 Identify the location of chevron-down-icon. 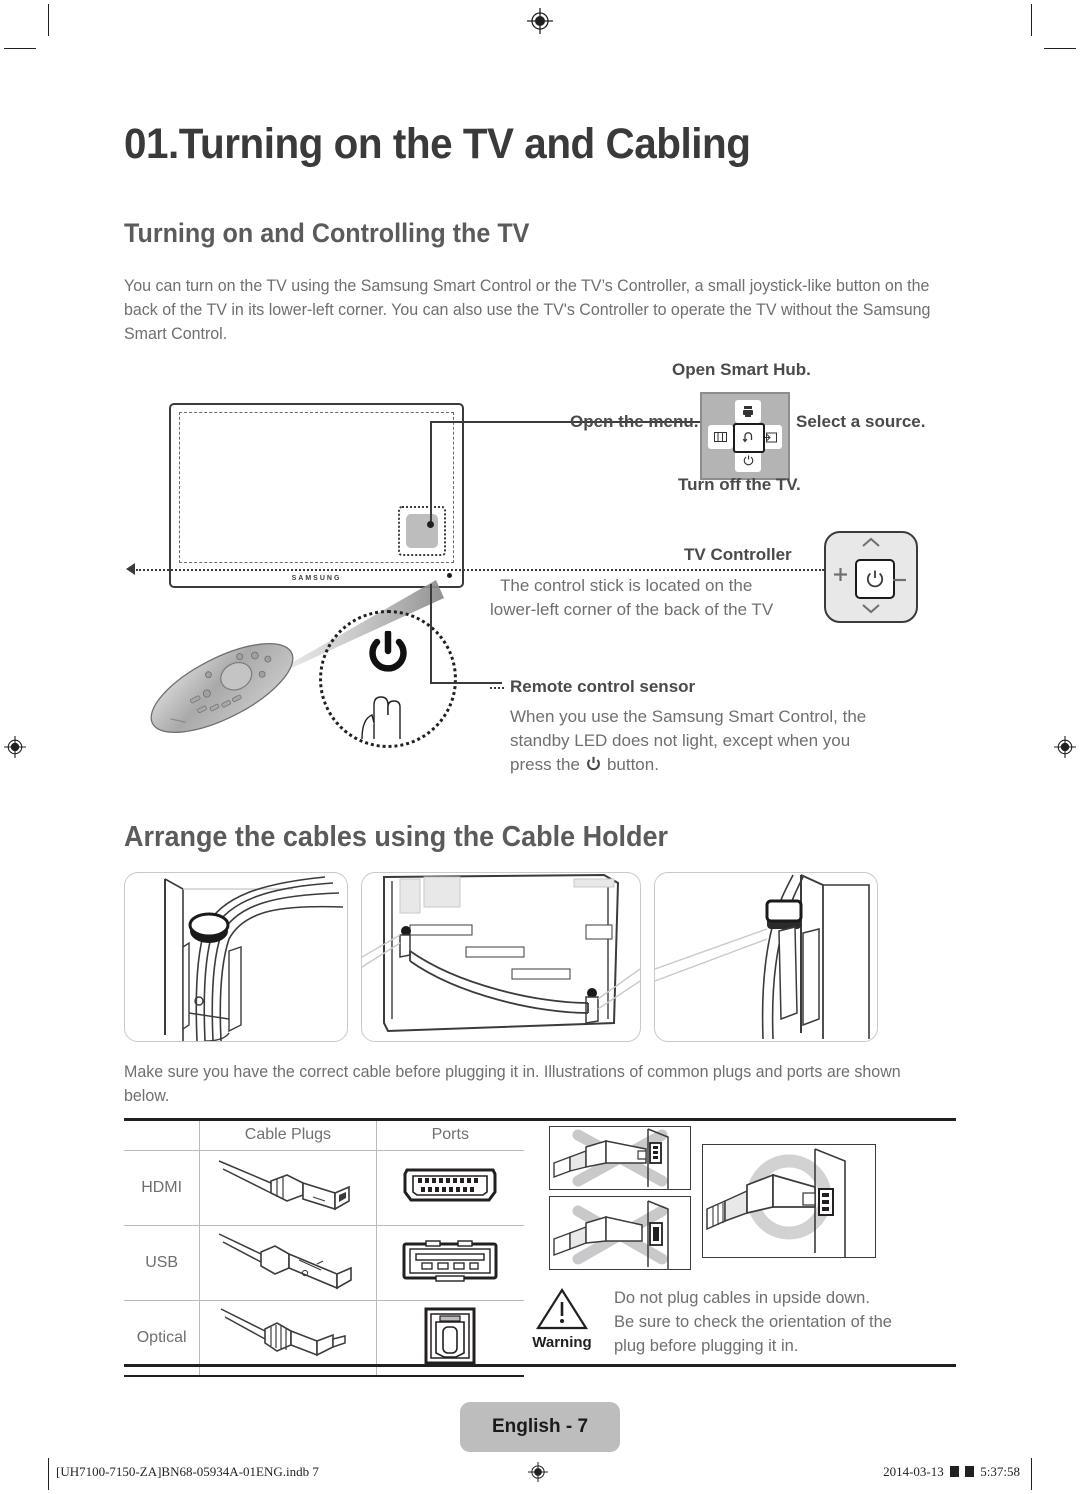
(871, 610).